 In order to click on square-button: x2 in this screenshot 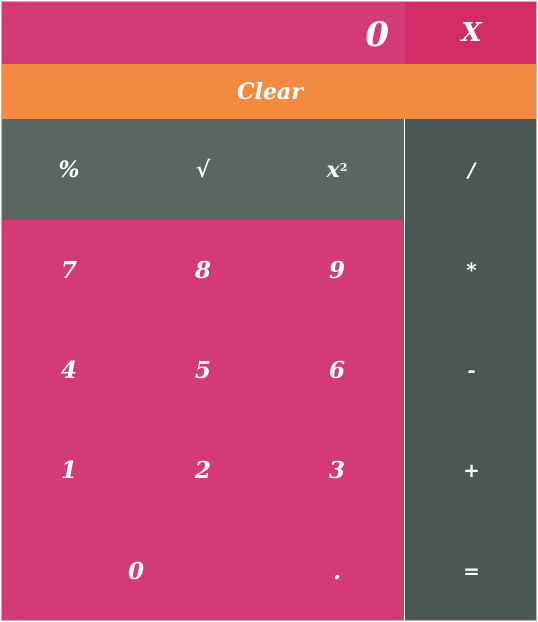, I will do `click(337, 169)`.